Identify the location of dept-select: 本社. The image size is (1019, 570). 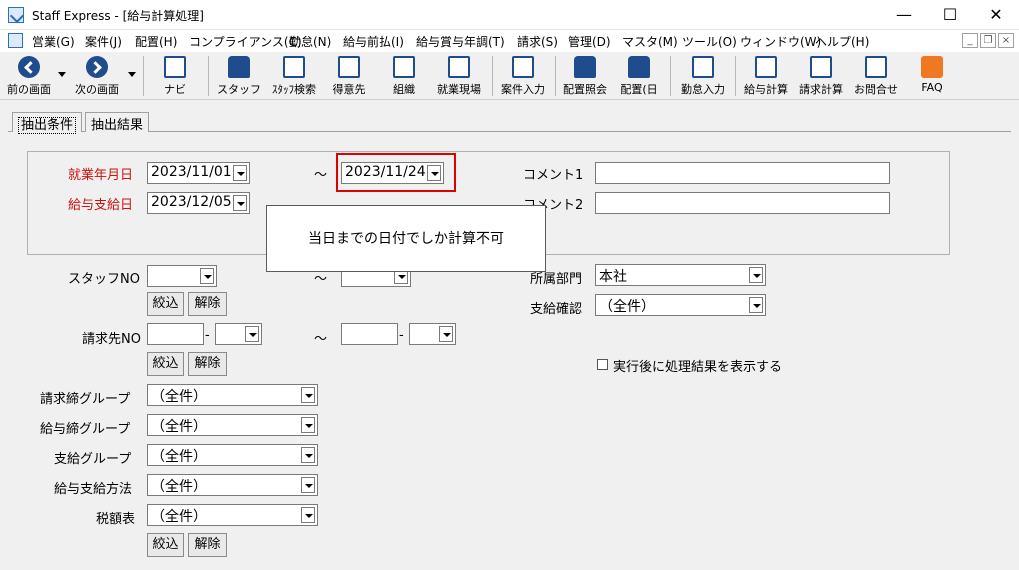
(680, 275).